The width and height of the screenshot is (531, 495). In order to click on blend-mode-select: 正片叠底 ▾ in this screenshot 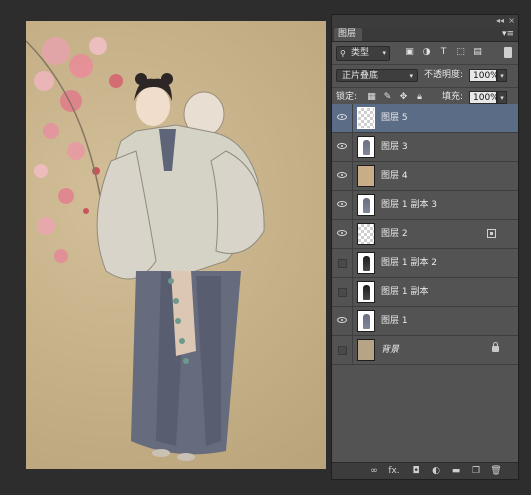, I will do `click(377, 75)`.